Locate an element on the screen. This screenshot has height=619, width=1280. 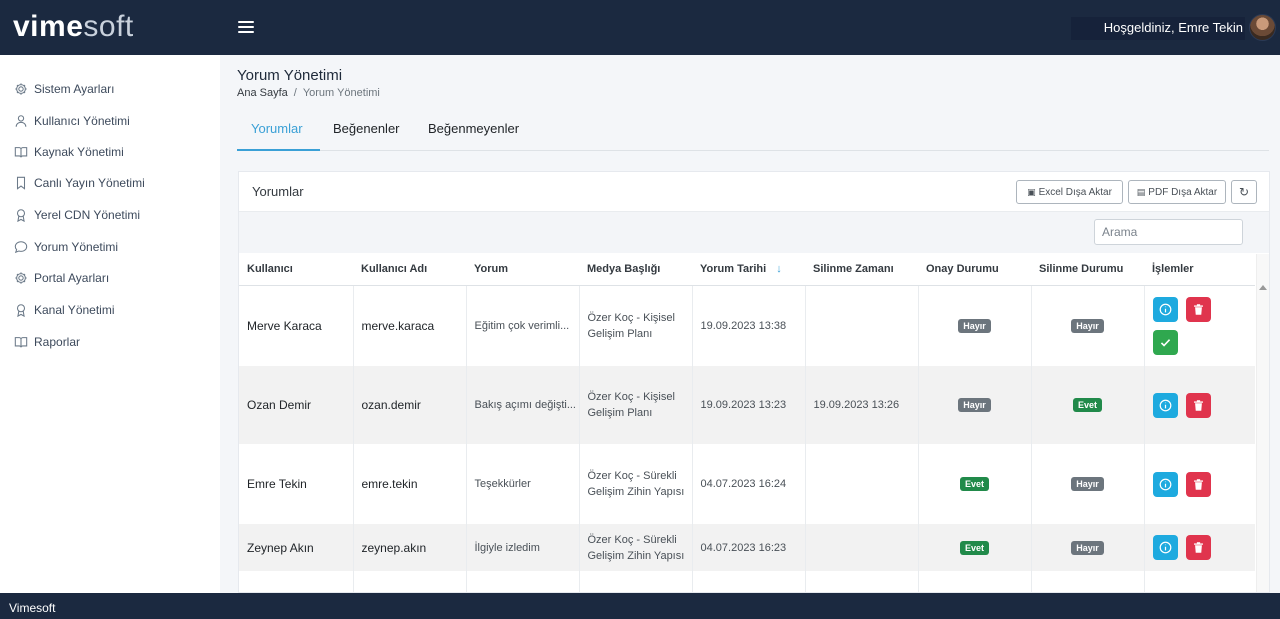
sidebar-item-kanal-yonetimi: Kanal Yönetimi is located at coordinates (64, 310).